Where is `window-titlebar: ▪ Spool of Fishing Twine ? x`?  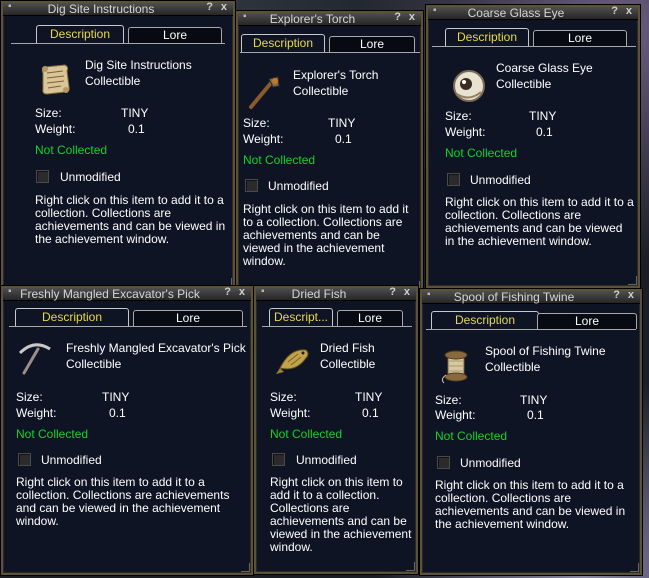
window-titlebar: ▪ Spool of Fishing Twine ? x is located at coordinates (531, 296).